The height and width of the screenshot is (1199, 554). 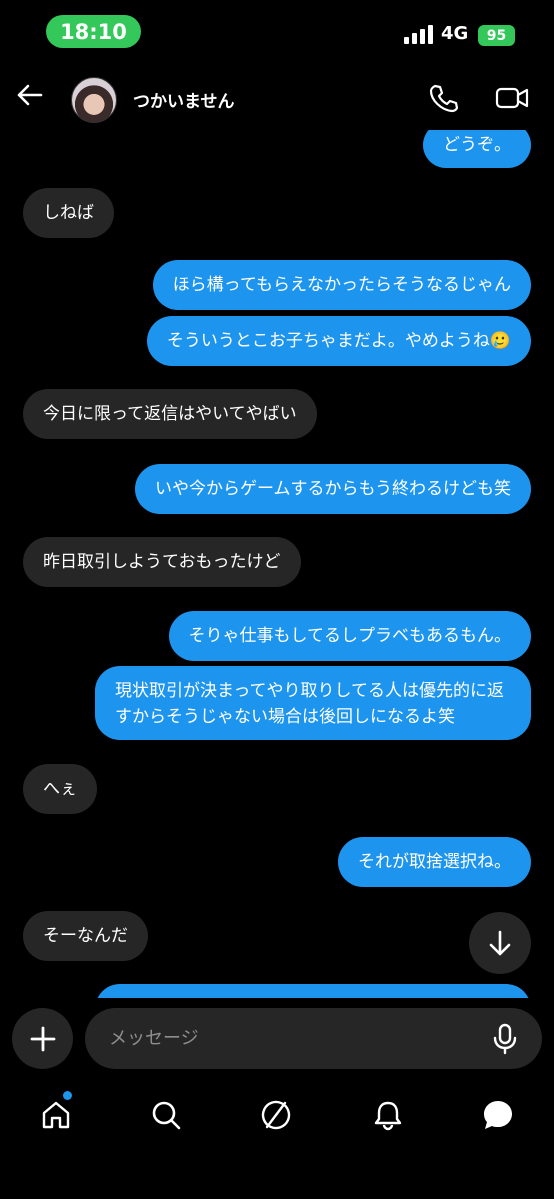 I want to click on chat-header: つかいません, so click(x=277, y=98).